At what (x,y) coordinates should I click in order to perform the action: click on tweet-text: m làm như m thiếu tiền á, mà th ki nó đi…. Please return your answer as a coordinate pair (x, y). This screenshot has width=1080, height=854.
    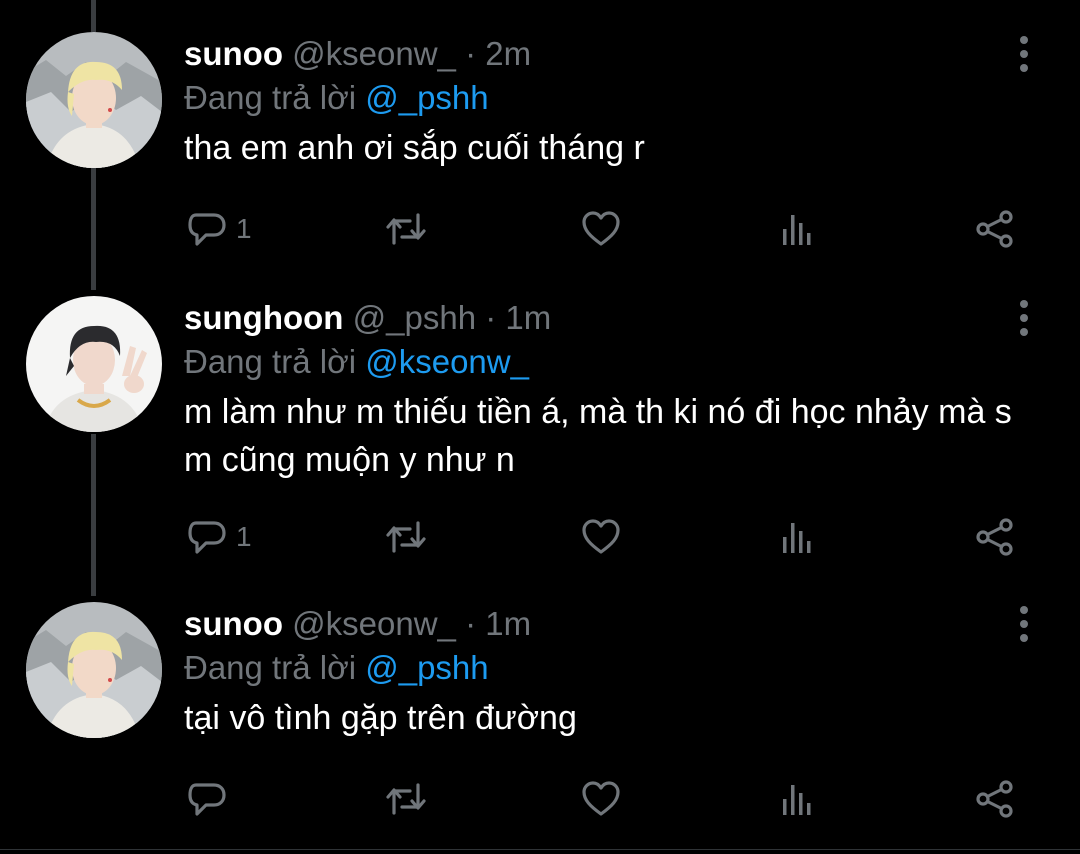
    Looking at the image, I should click on (598, 436).